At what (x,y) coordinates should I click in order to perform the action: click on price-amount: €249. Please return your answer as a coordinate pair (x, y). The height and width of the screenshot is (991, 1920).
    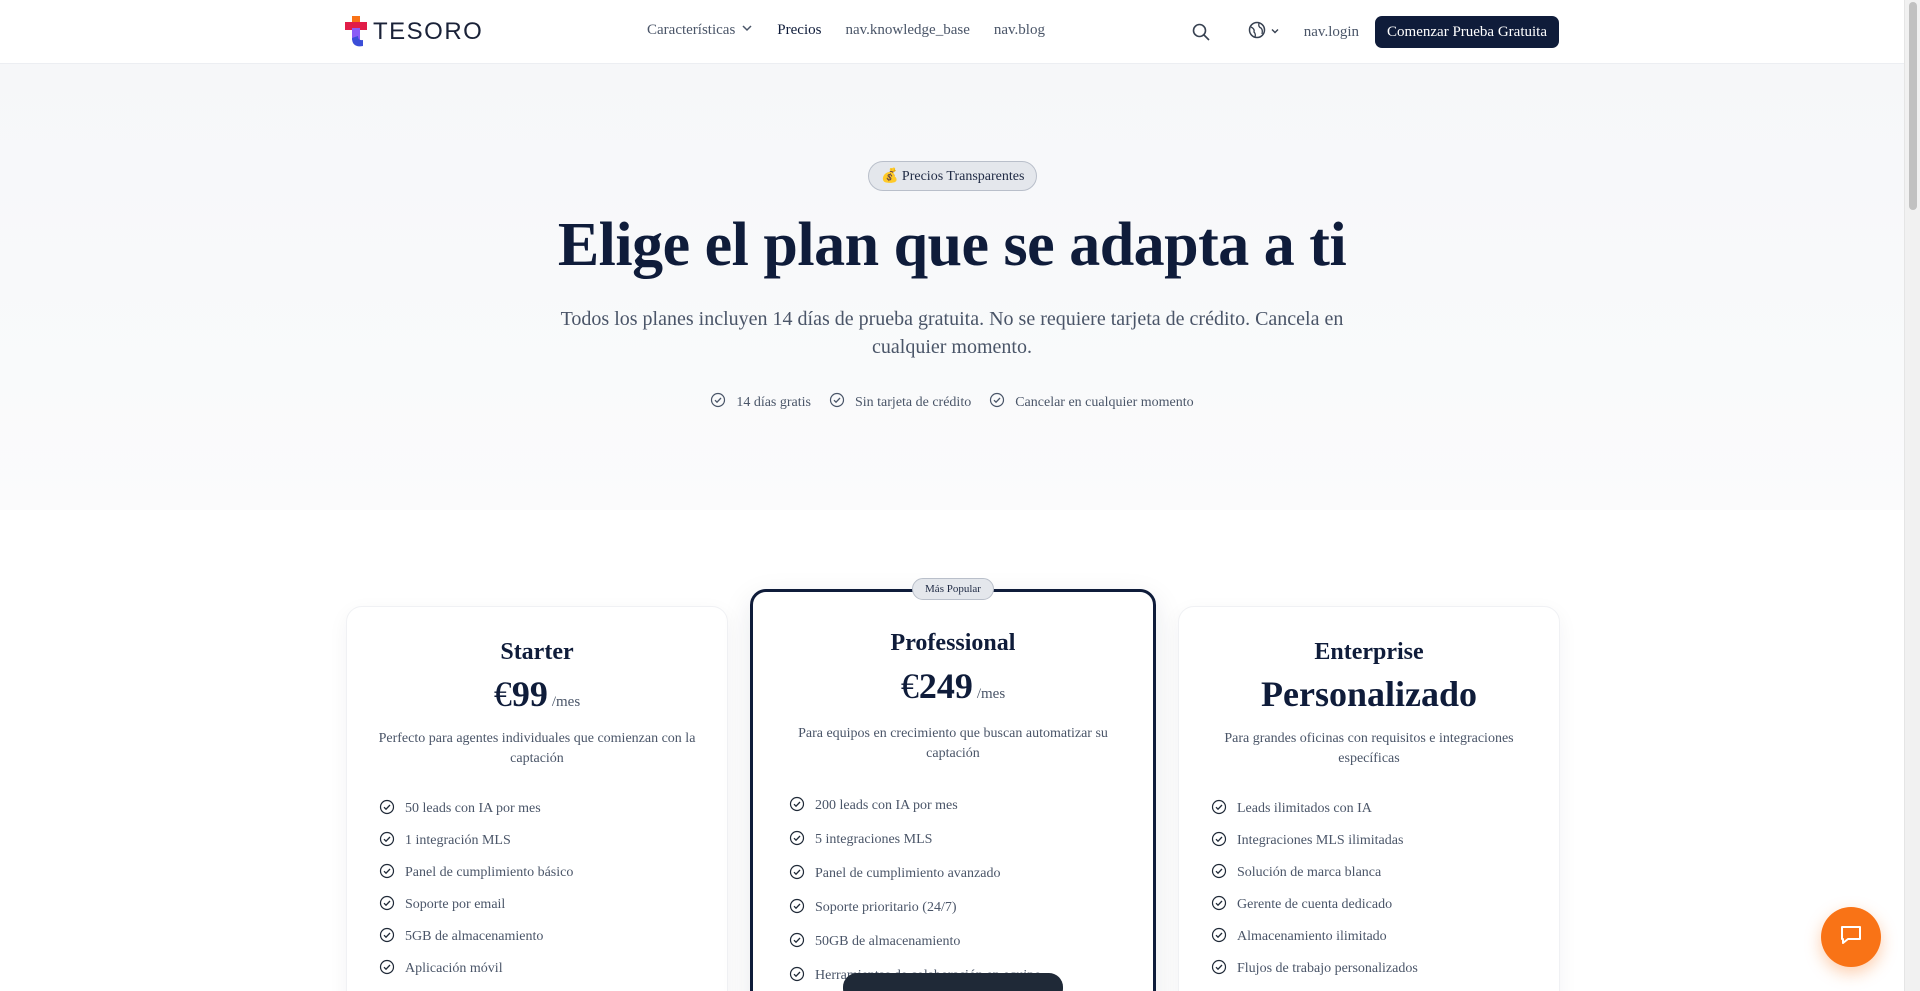
    Looking at the image, I should click on (936, 686).